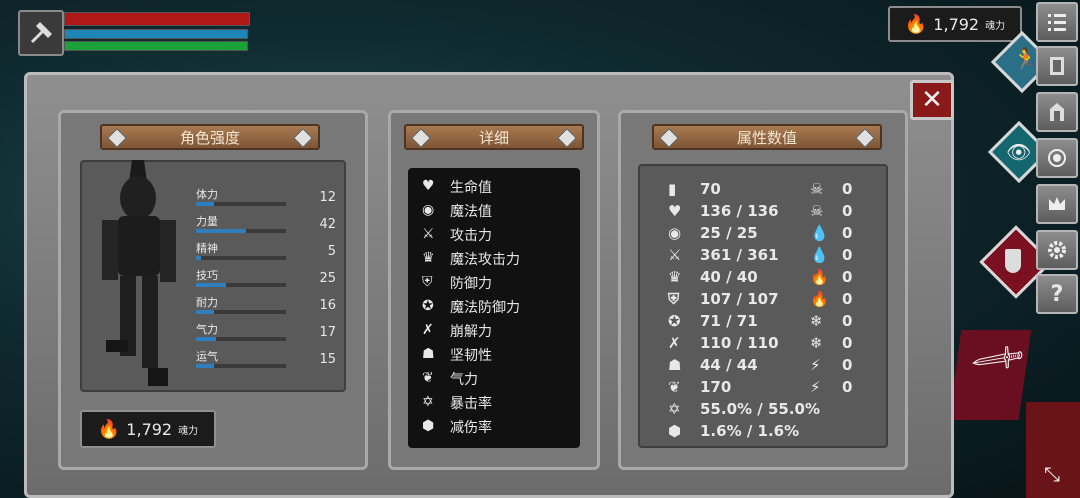 The height and width of the screenshot is (498, 1080). Describe the element at coordinates (156, 34) in the screenshot. I see `mana-bar` at that location.